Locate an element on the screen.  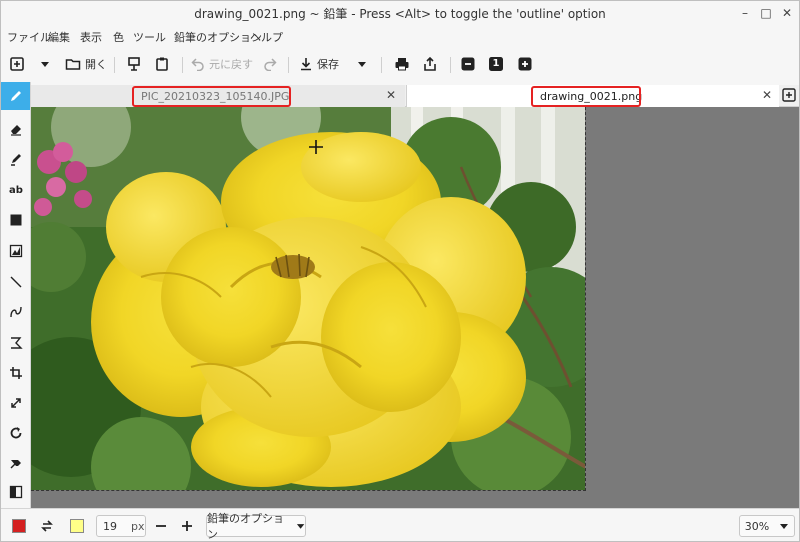
printer-icon is located at coordinates (402, 64).